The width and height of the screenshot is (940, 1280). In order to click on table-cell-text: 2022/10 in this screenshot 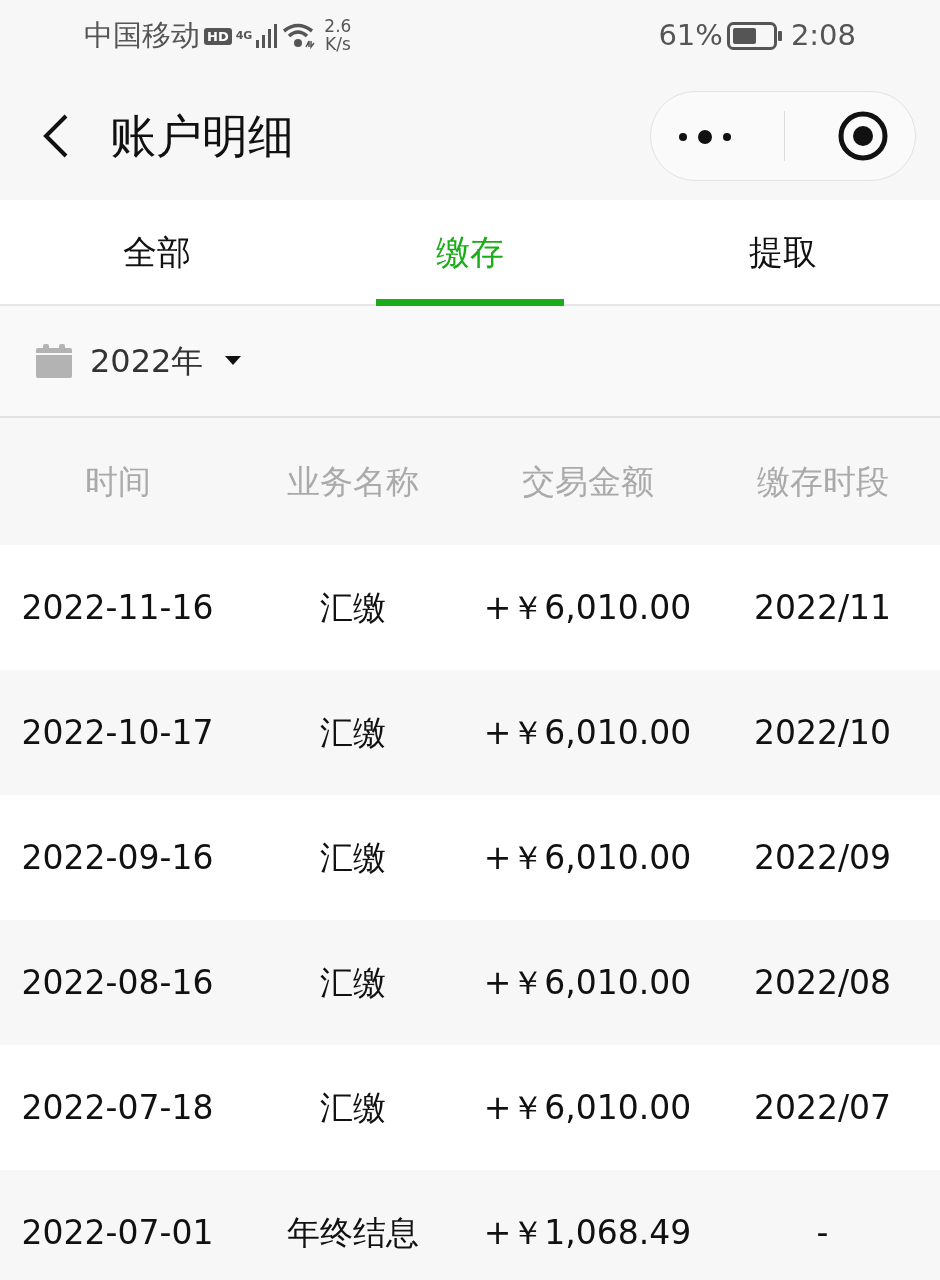, I will do `click(822, 732)`.